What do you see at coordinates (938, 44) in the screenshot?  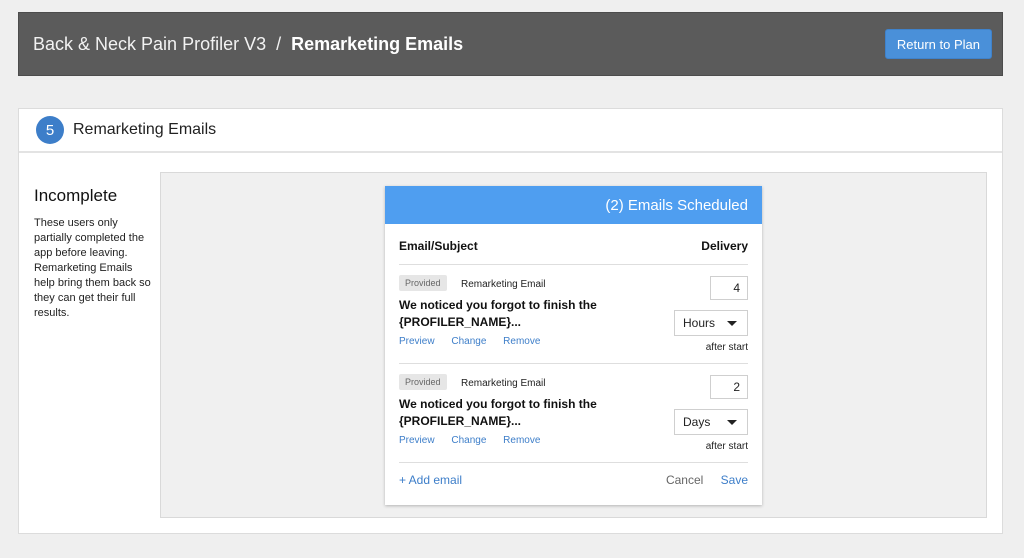 I see `return-to-plan-button: Return to Plan` at bounding box center [938, 44].